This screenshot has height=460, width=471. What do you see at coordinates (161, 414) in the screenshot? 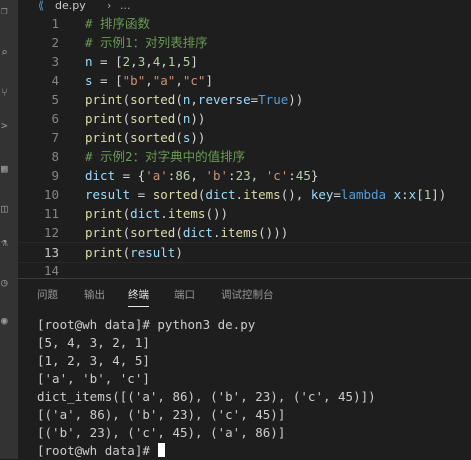
I see `terminal-line: [('a', 86), ('b', 23), ('c', 45)]` at bounding box center [161, 414].